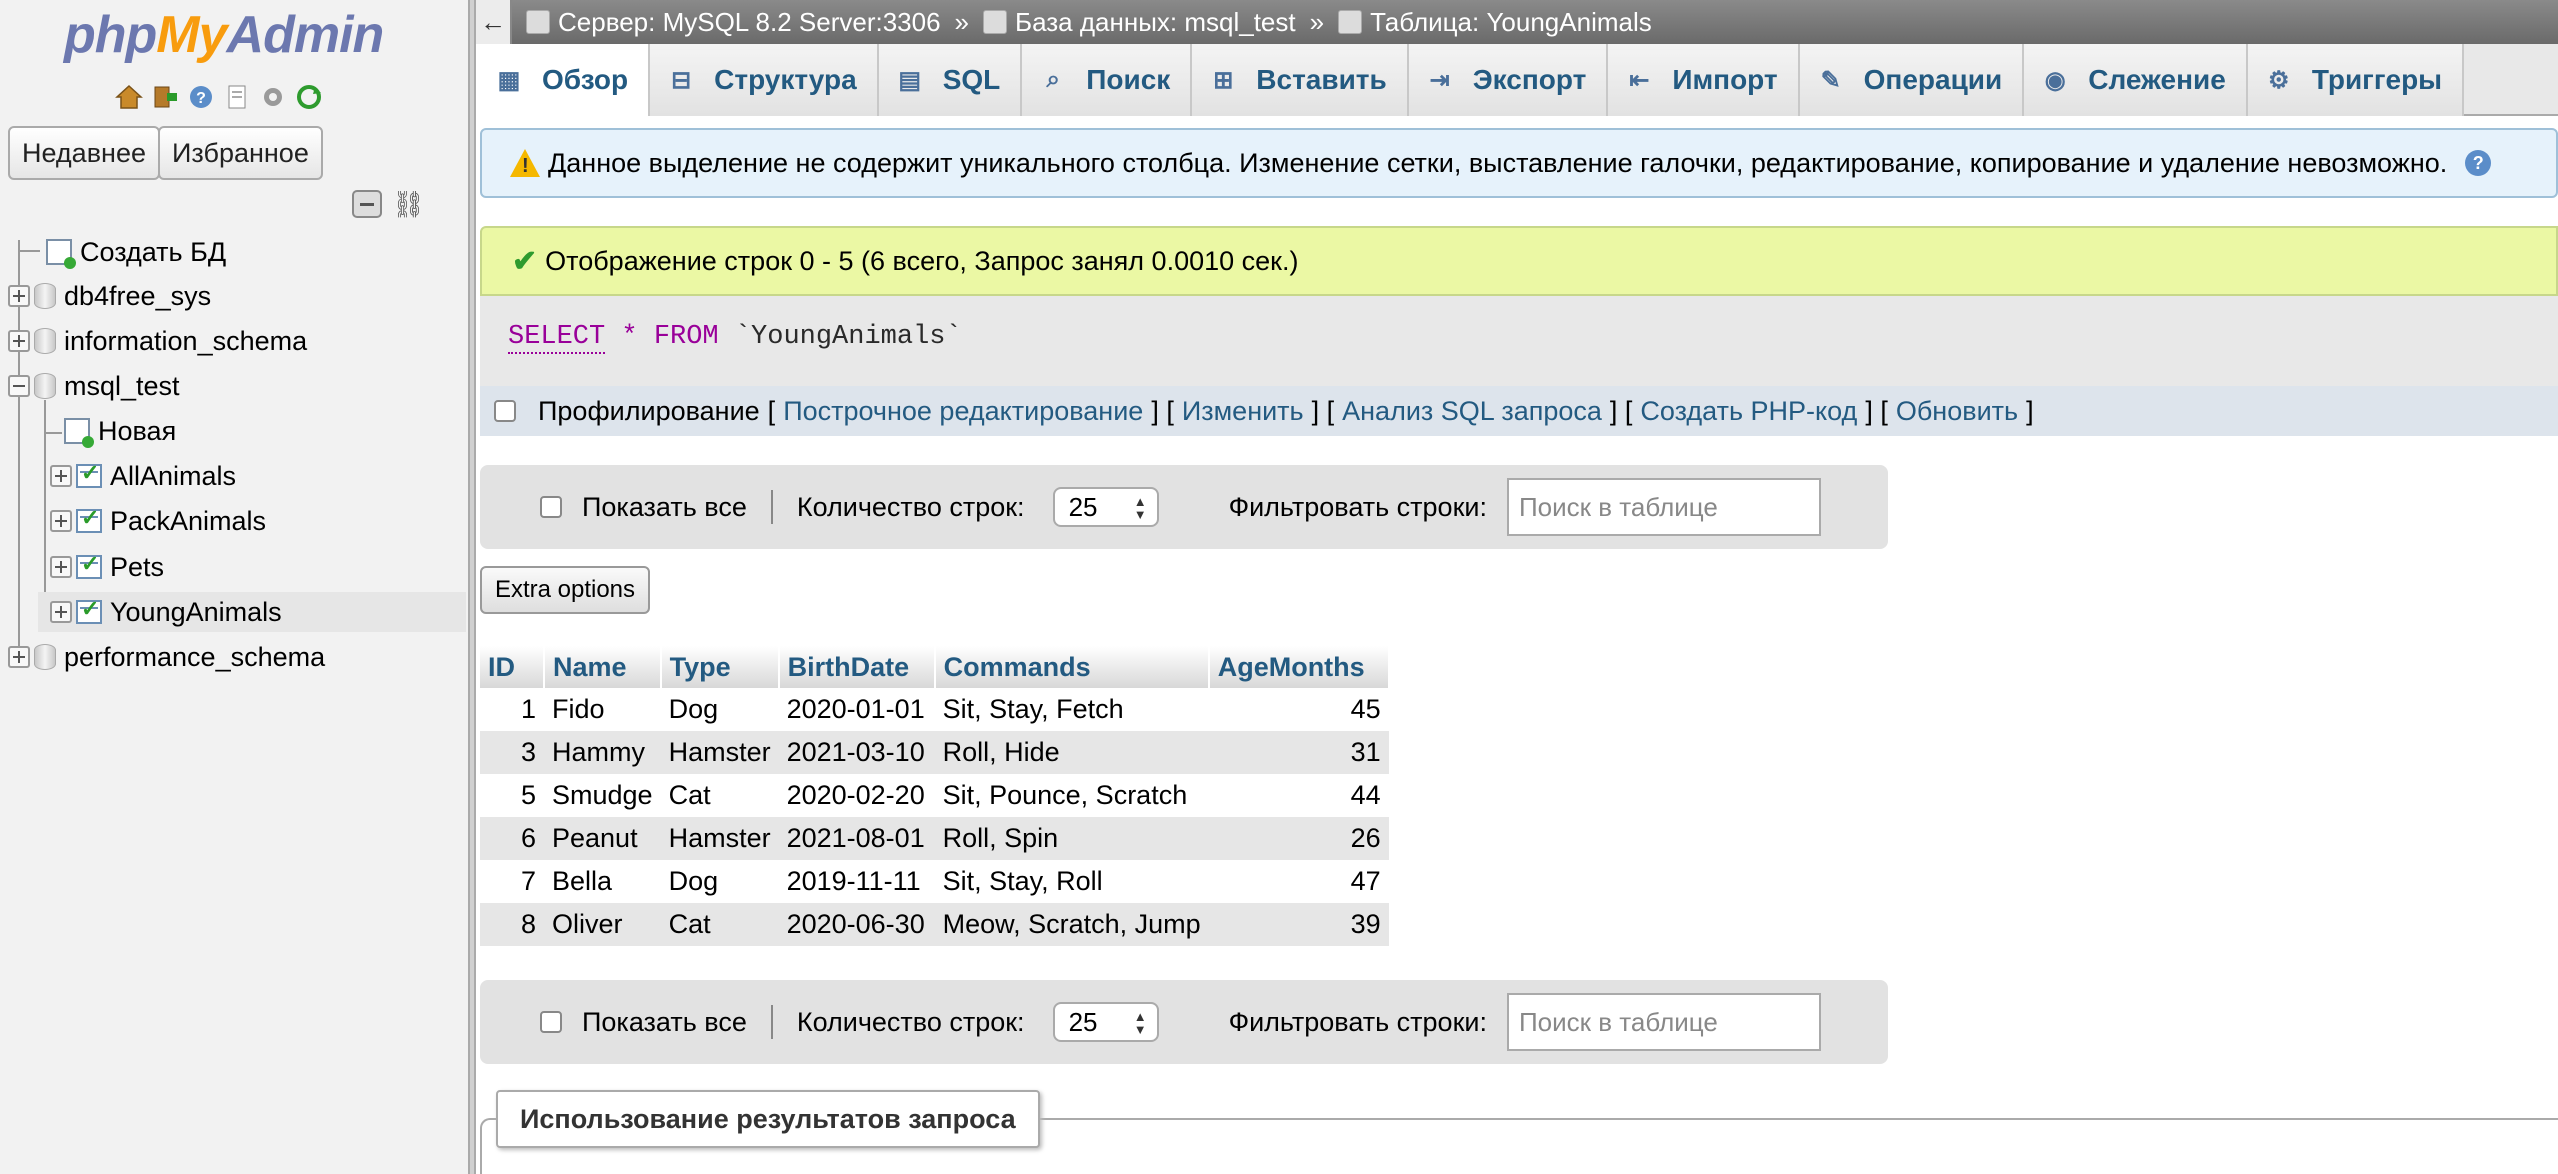 The image size is (2558, 1174). What do you see at coordinates (856, 838) in the screenshot?
I see `cell-birthdate: 2021-08-01` at bounding box center [856, 838].